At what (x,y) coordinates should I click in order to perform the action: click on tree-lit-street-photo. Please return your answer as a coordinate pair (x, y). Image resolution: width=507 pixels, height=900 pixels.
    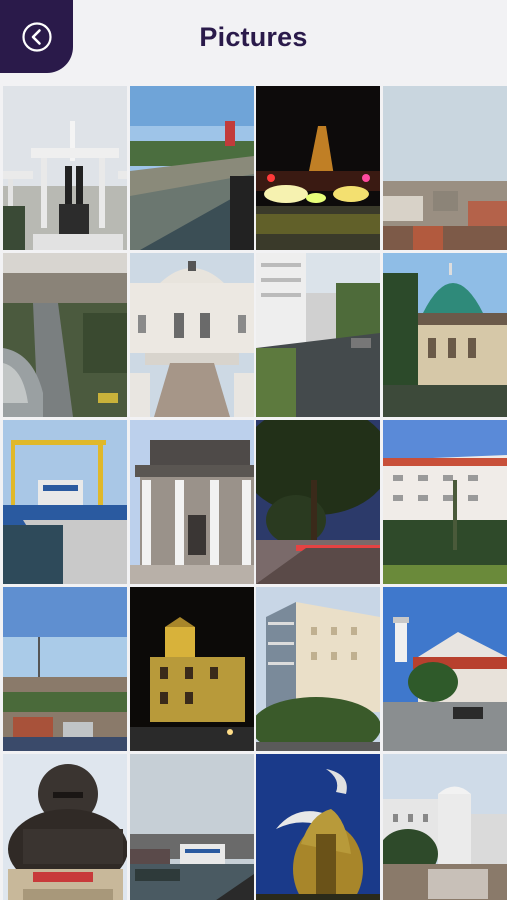
    Looking at the image, I should click on (318, 502).